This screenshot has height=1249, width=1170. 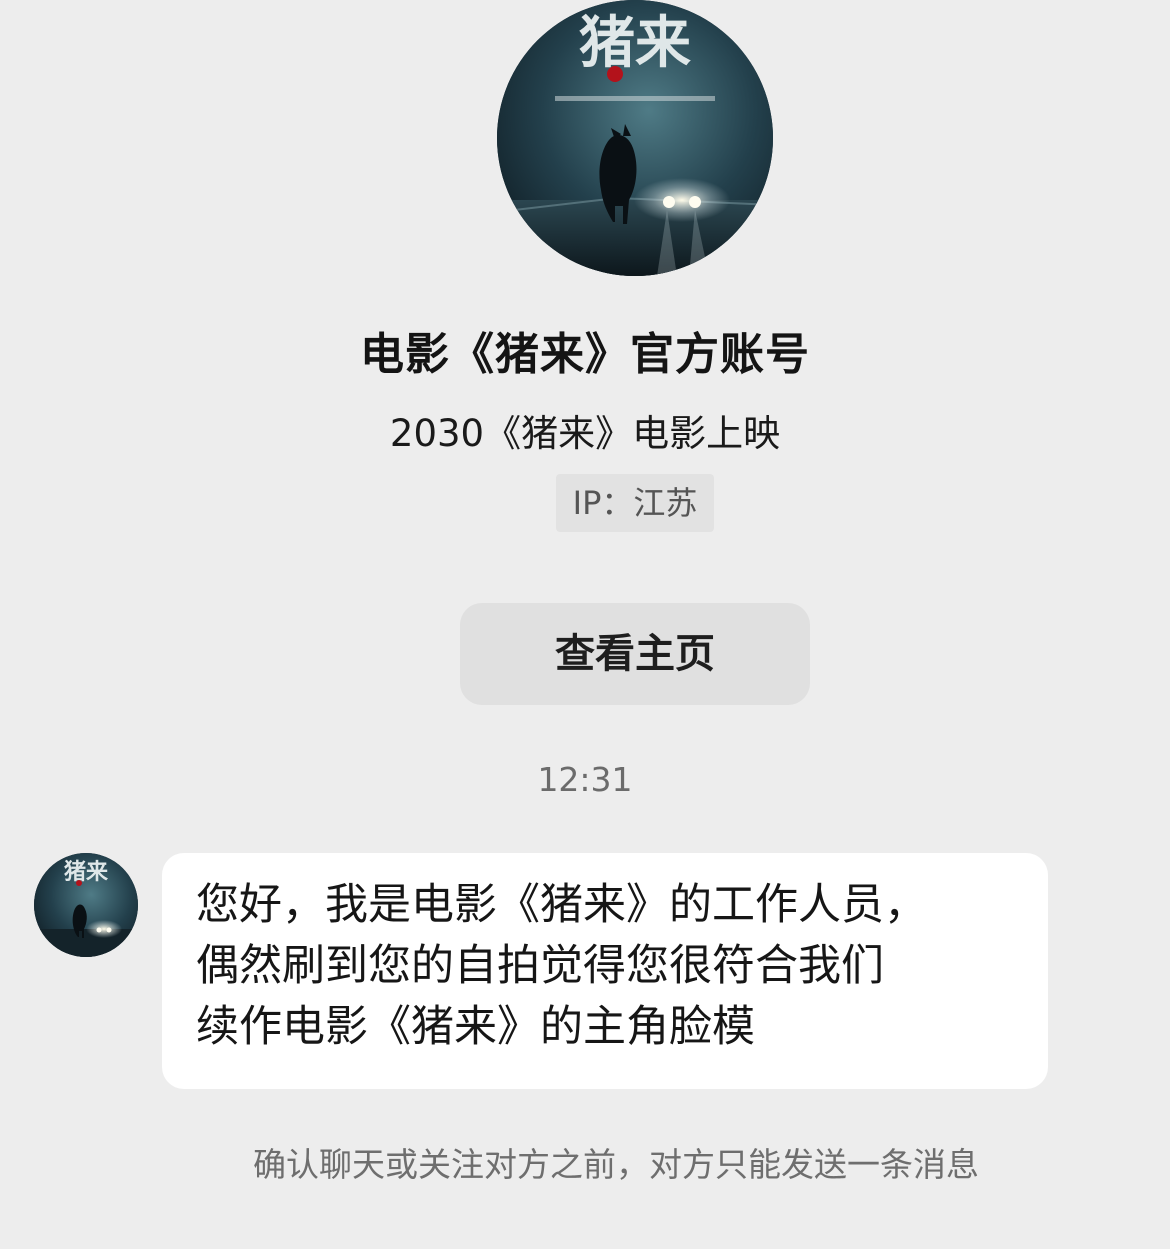 What do you see at coordinates (540, 966) in the screenshot?
I see `message-line: 偶然刷到您的自拍觉得您很符合我们` at bounding box center [540, 966].